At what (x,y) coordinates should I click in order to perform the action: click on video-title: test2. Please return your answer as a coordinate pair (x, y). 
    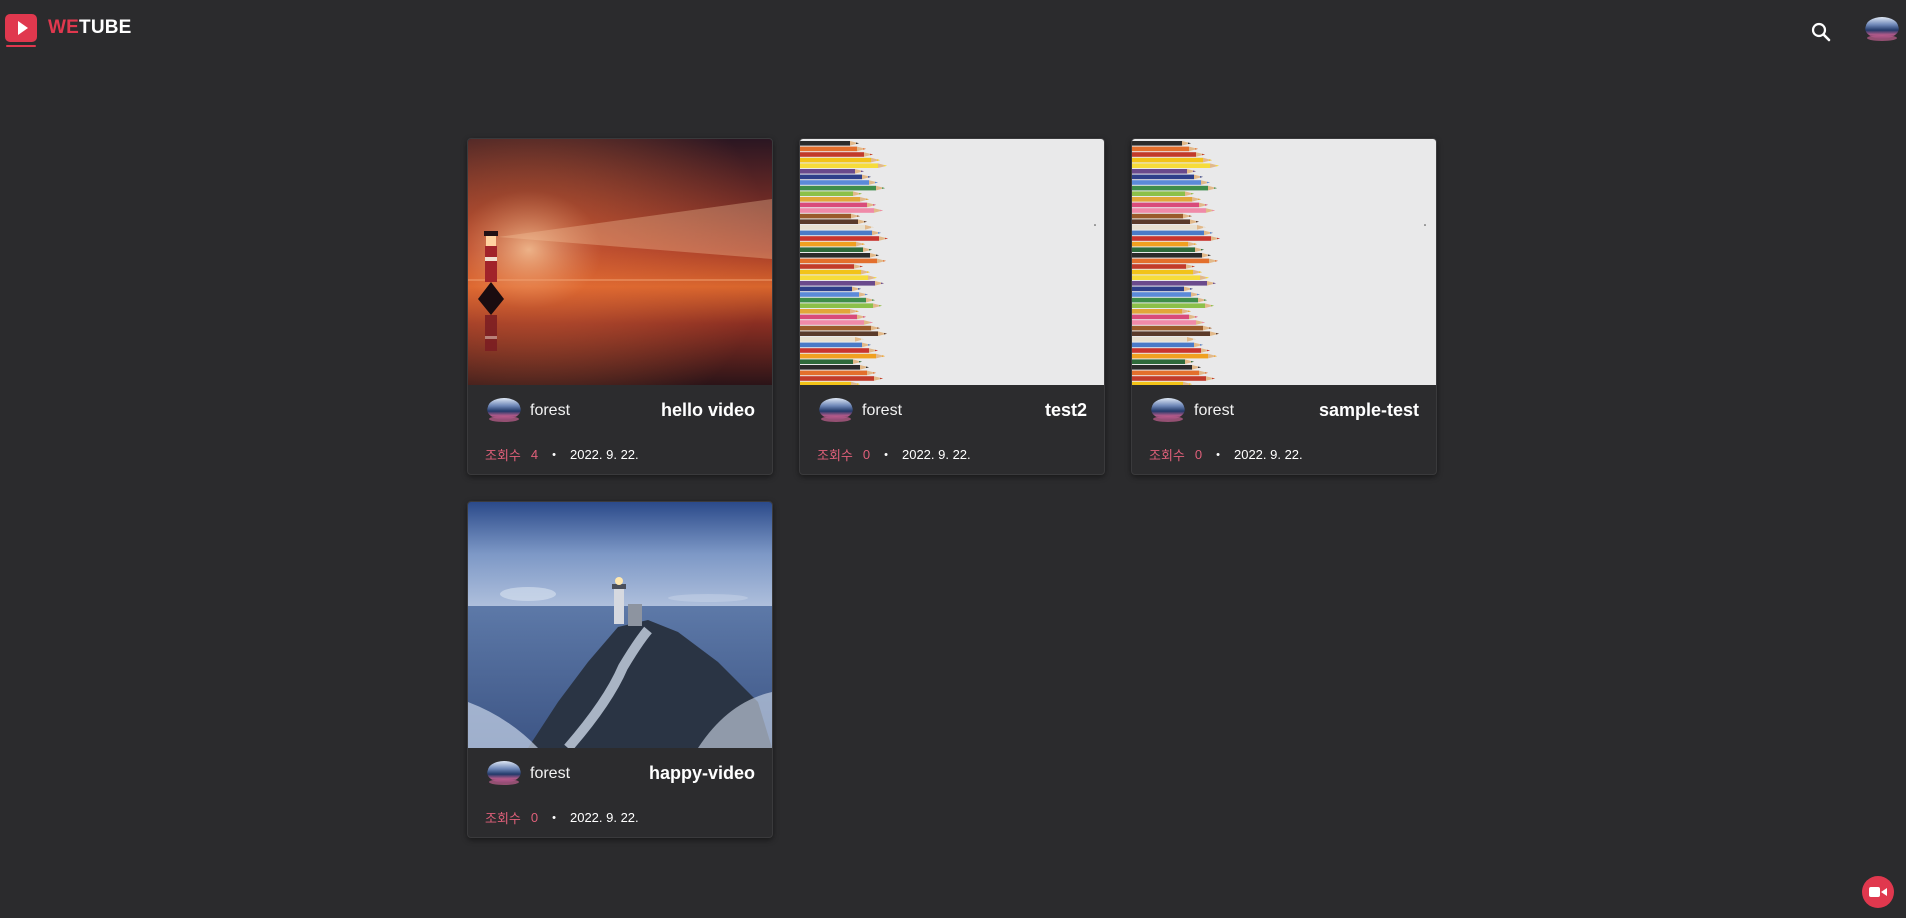
    Looking at the image, I should click on (1066, 410).